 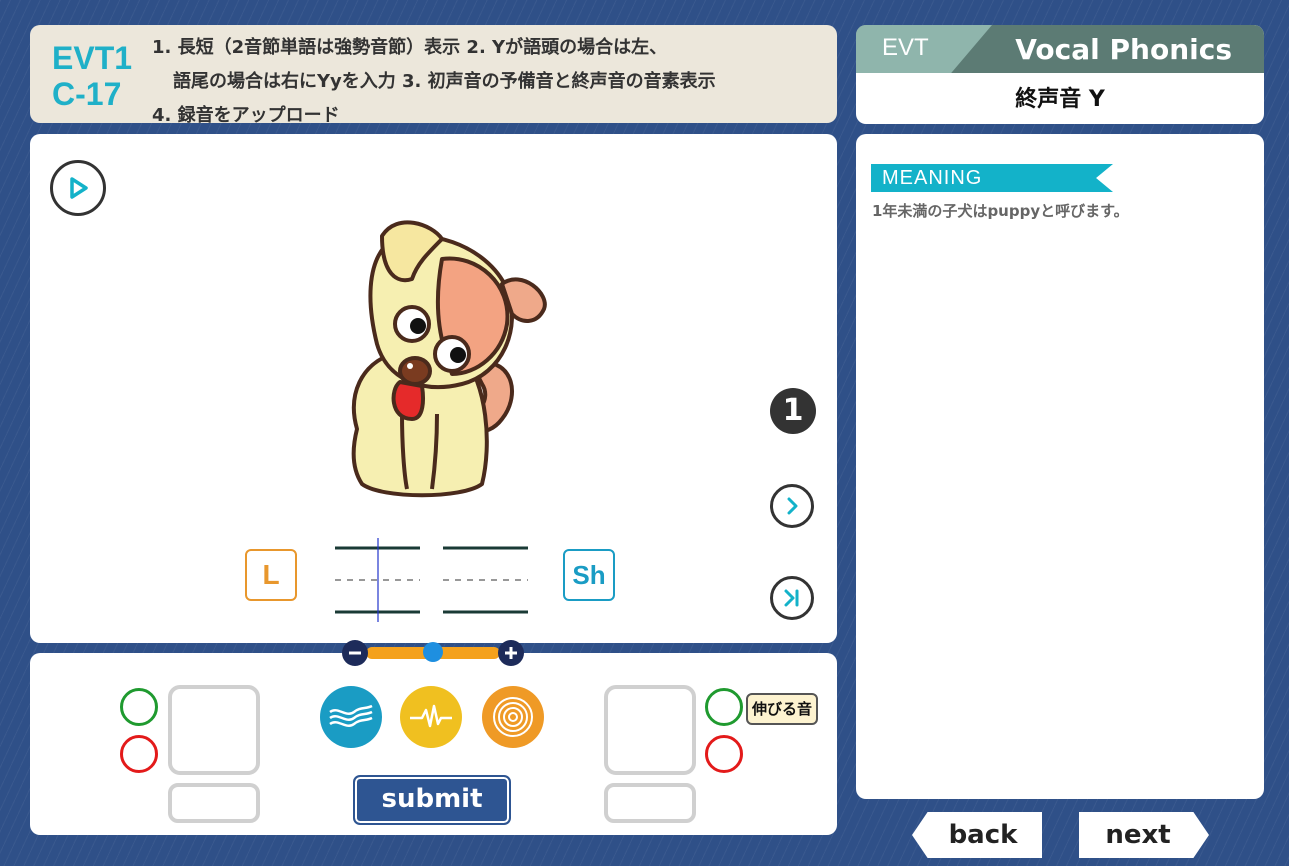 I want to click on title-panel: EVT Vocal Phonics 終声音 Y, so click(x=1060, y=74).